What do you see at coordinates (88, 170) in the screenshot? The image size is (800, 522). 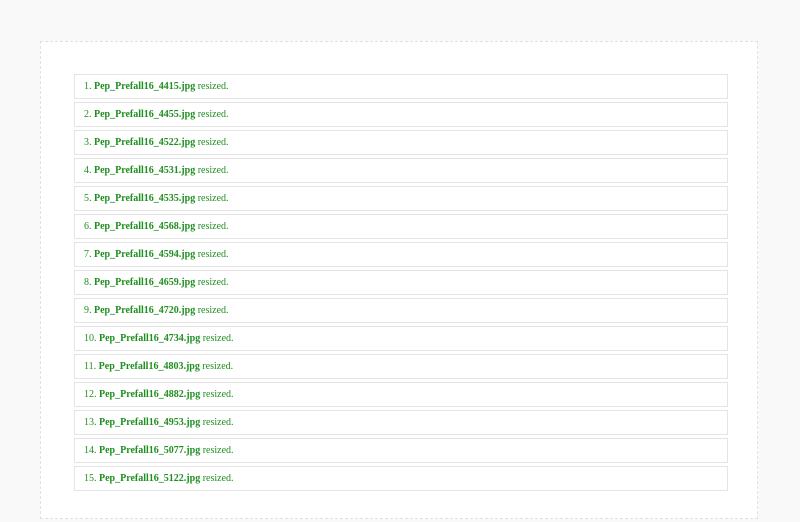 I see `log-item-index: 4.` at bounding box center [88, 170].